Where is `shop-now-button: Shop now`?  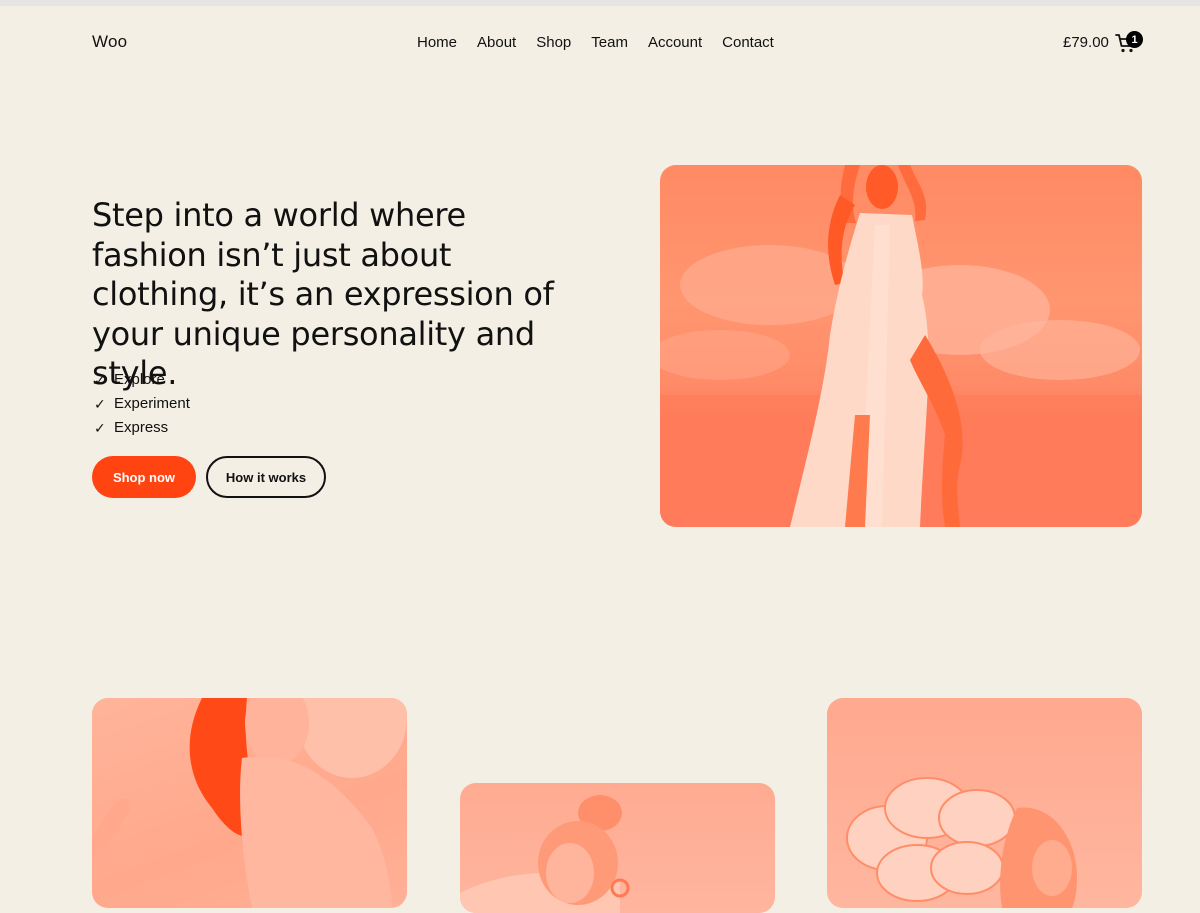 shop-now-button: Shop now is located at coordinates (144, 477).